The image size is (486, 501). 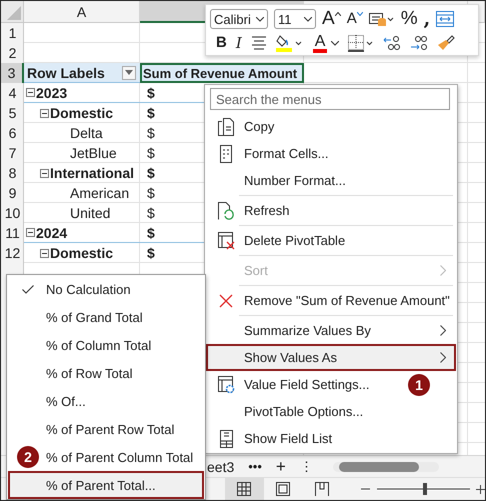 I want to click on row-label: Delta, so click(x=86, y=133).